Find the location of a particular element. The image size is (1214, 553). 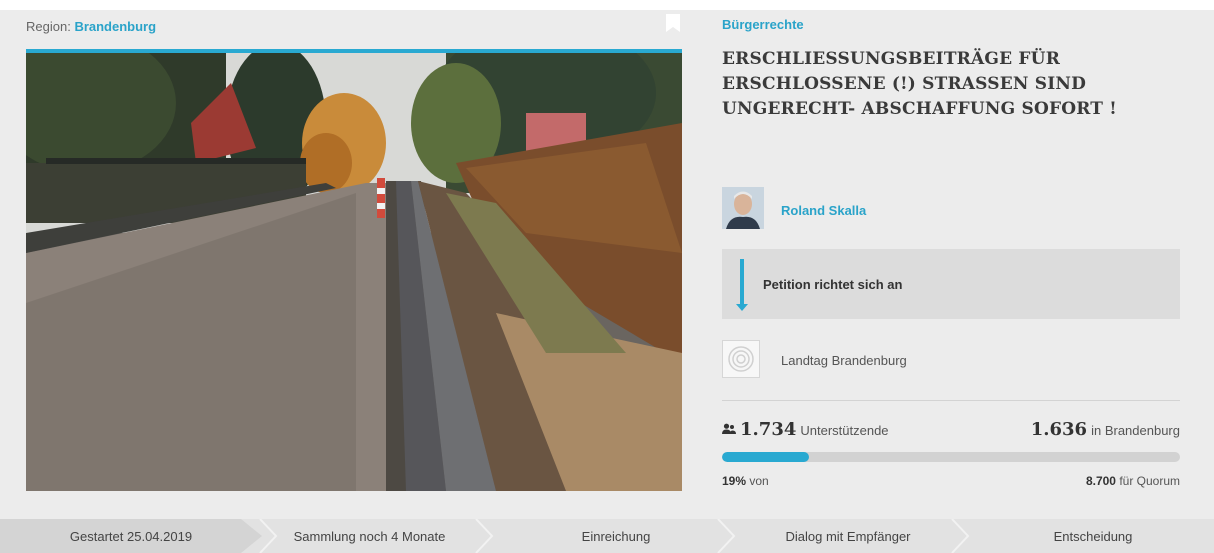

step-submission: Einreichung is located at coordinates (616, 536).